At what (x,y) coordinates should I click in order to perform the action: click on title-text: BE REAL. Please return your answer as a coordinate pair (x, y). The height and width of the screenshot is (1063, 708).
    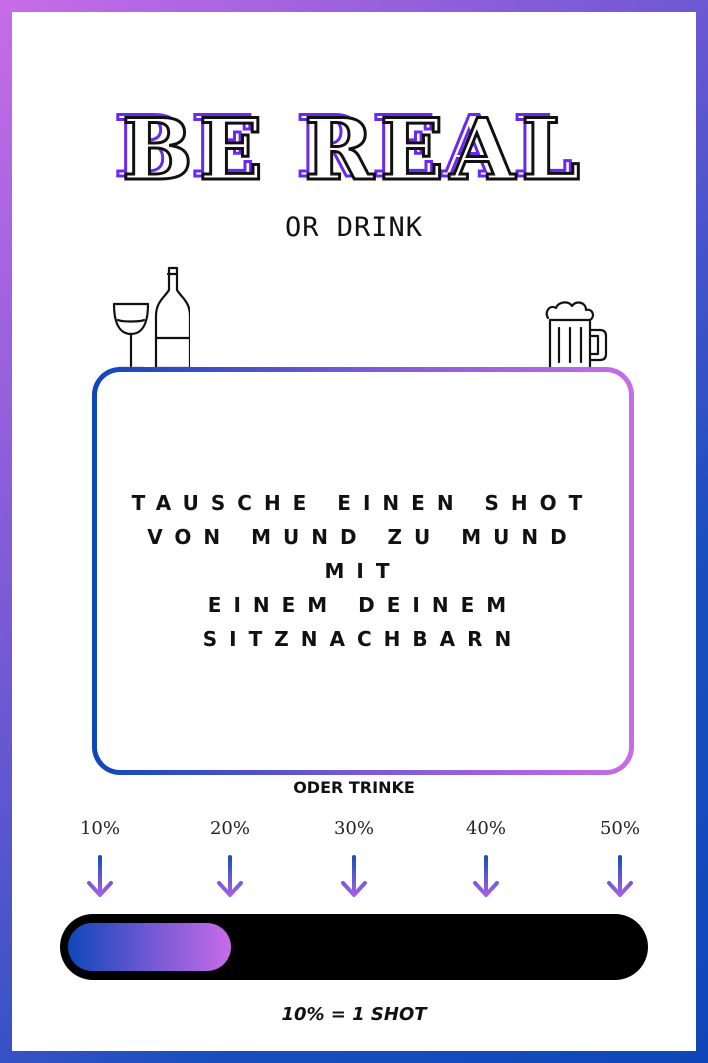
    Looking at the image, I should click on (353, 150).